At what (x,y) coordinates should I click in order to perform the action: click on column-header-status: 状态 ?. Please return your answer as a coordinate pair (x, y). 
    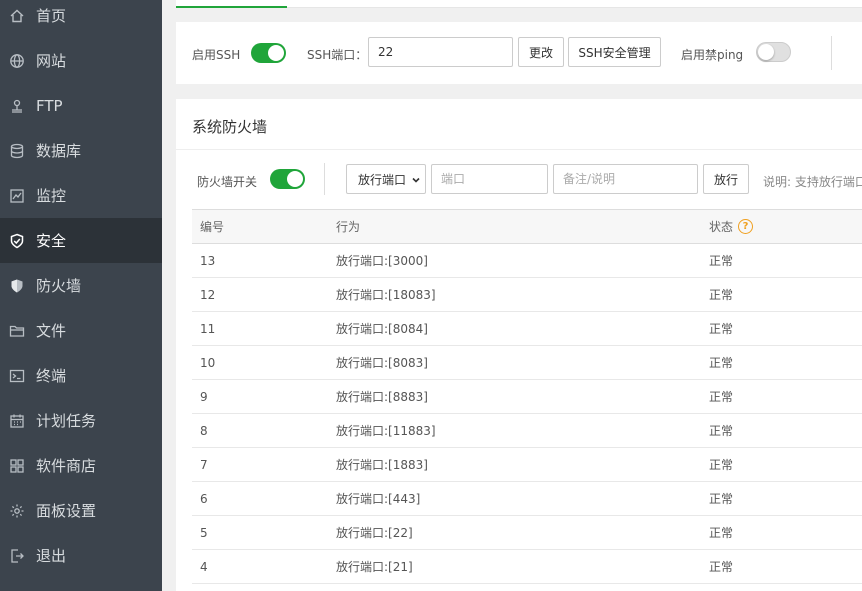
    Looking at the image, I should click on (731, 226).